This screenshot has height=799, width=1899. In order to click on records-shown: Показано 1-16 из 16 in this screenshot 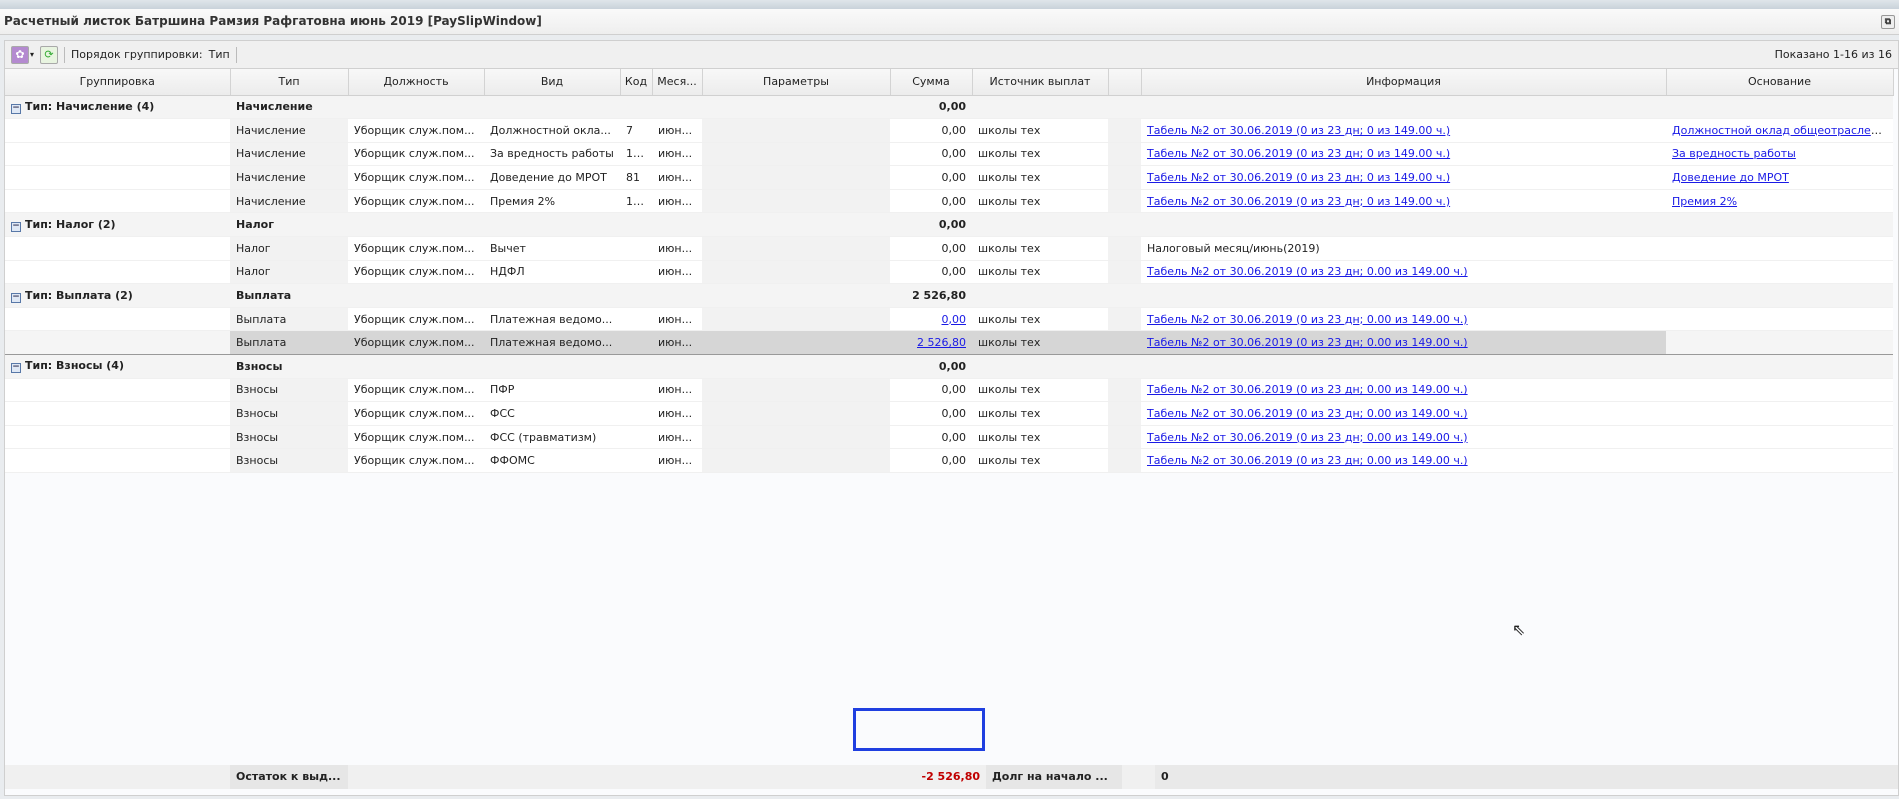, I will do `click(1833, 54)`.